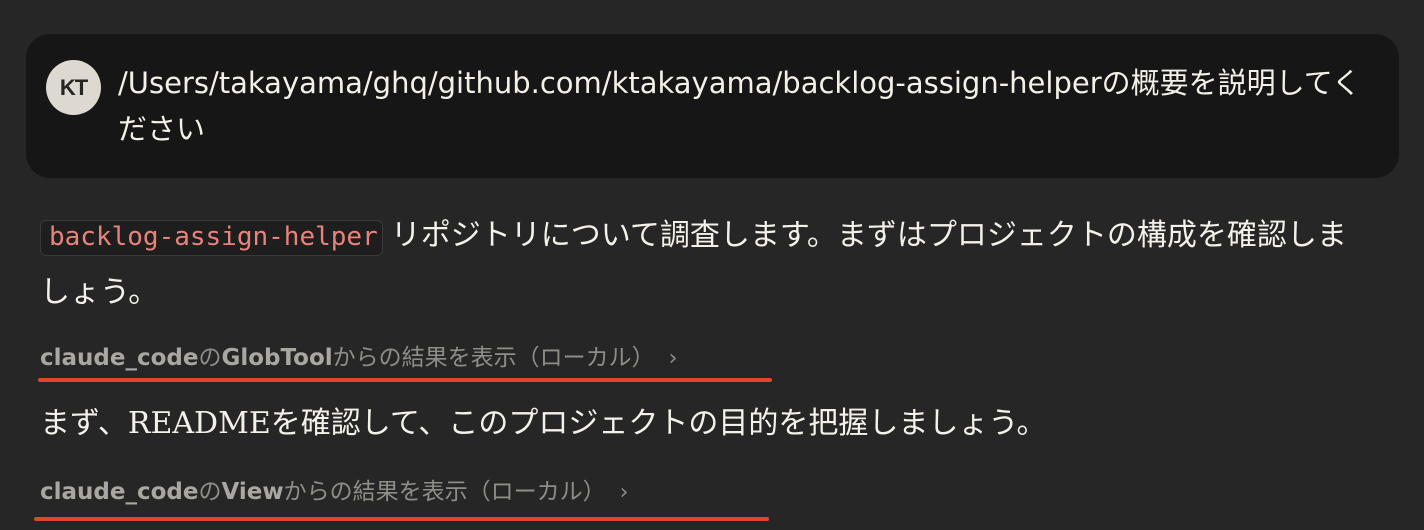 This screenshot has width=1424, height=530. What do you see at coordinates (73, 87) in the screenshot?
I see `user-avatar: KT` at bounding box center [73, 87].